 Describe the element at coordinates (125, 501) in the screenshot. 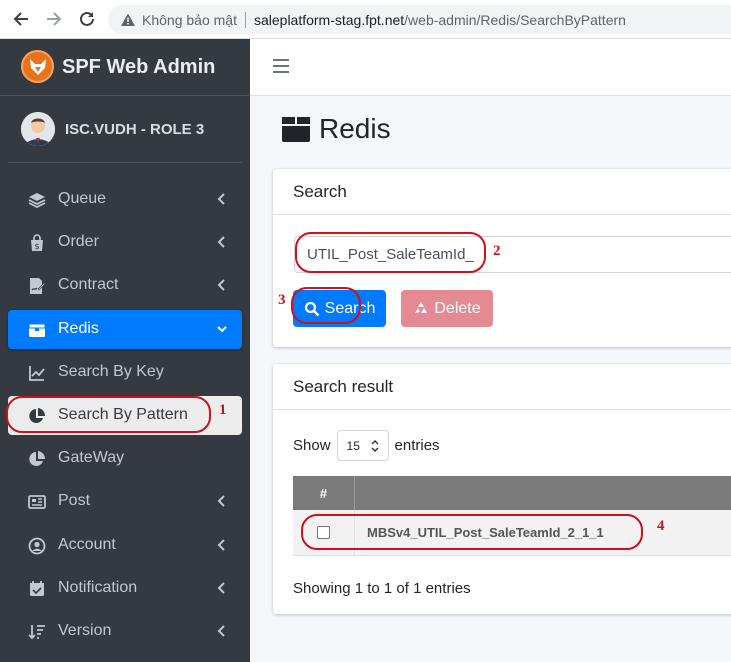

I see `sidebar-item-post: Post` at that location.